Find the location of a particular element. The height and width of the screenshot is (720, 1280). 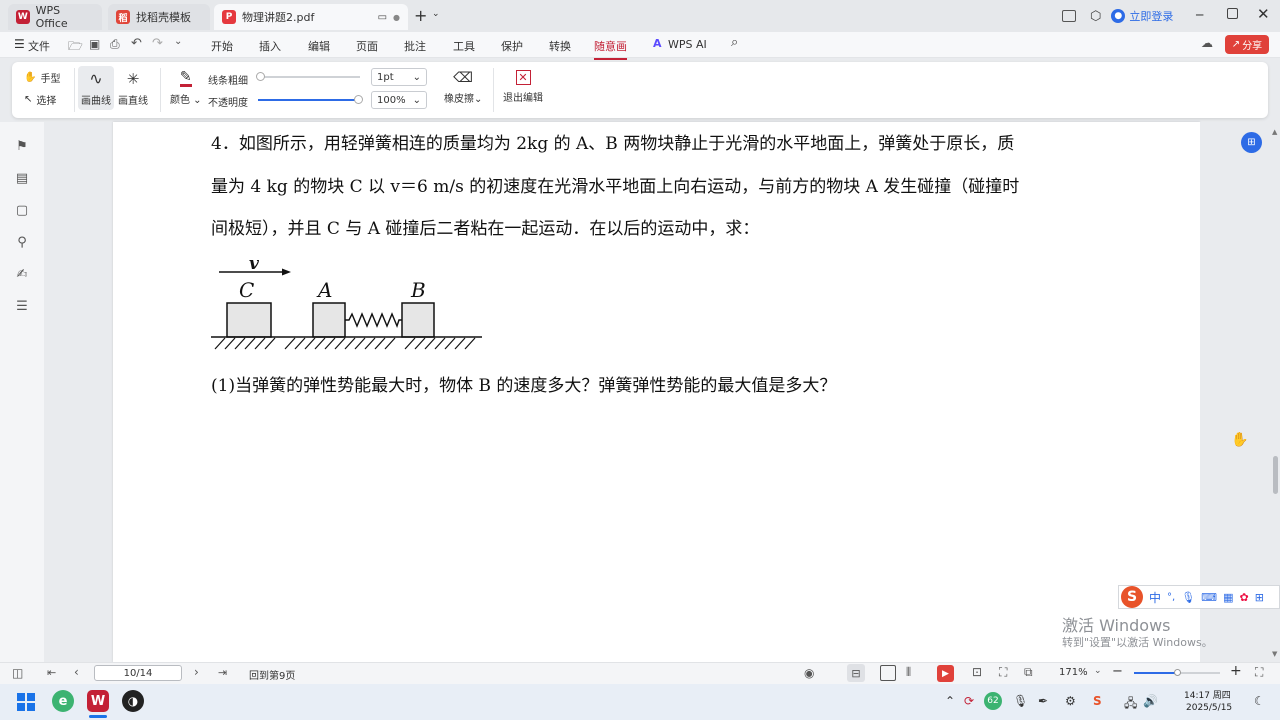

search-icon: ⌕ is located at coordinates (734, 42).